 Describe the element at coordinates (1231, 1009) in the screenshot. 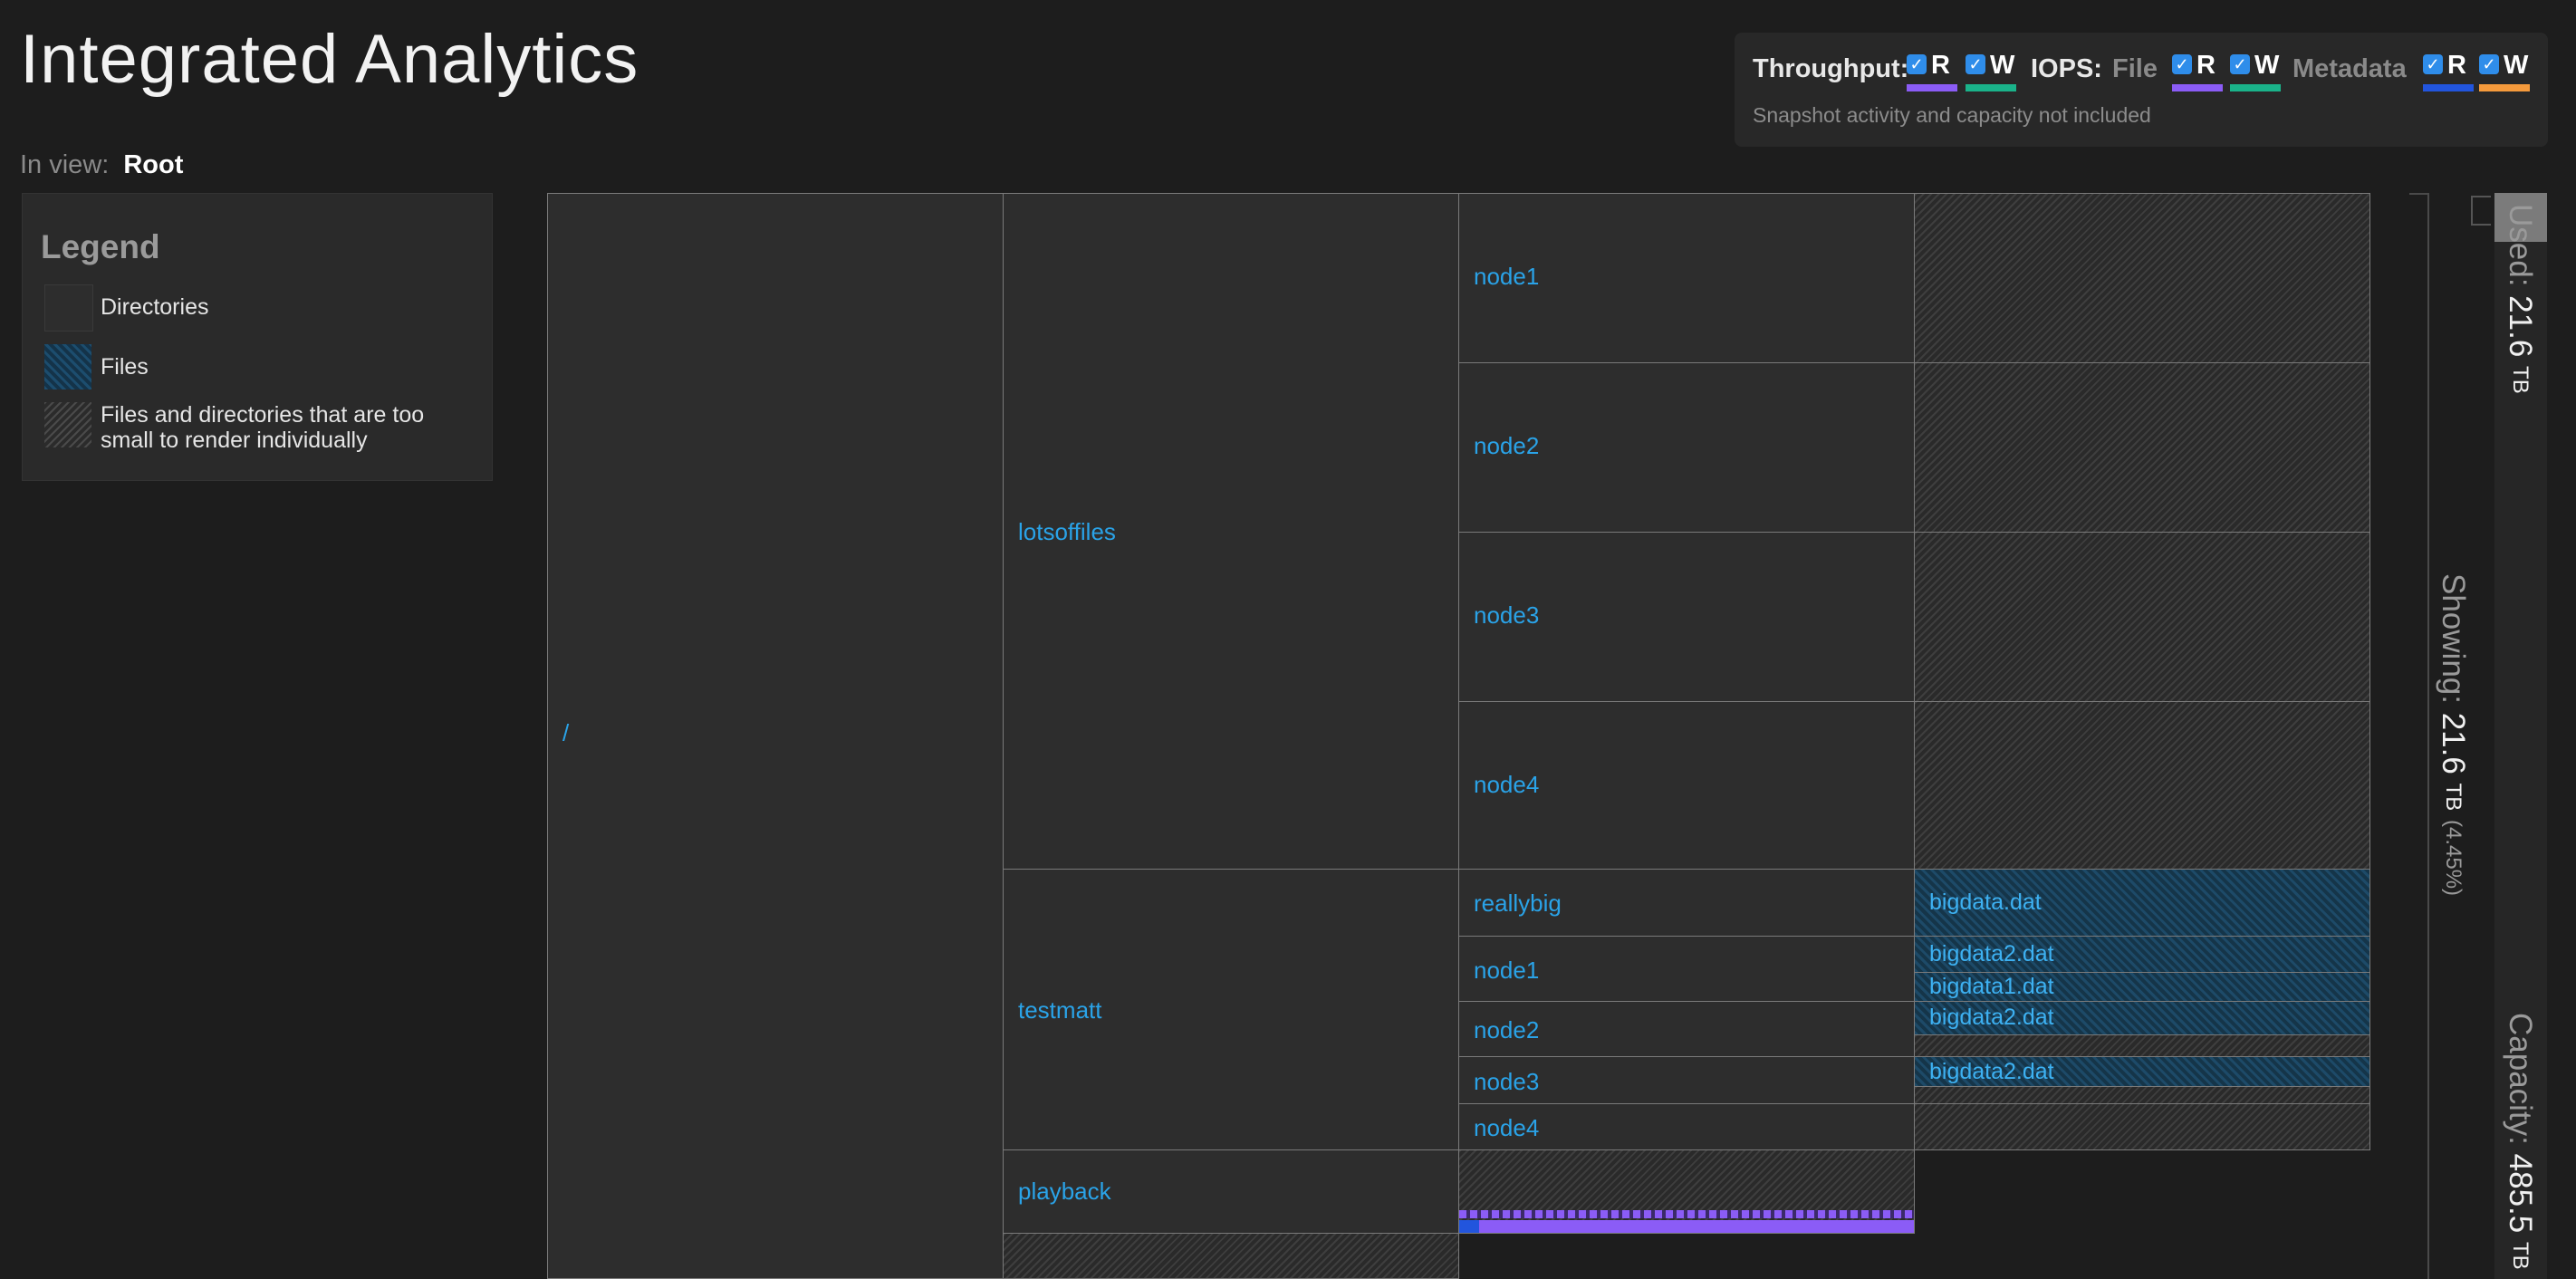

I see `treemap-dir-testmatt: testmatt` at that location.